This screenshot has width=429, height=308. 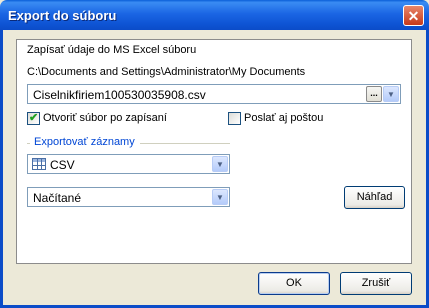 What do you see at coordinates (220, 197) in the screenshot?
I see `scope-dropdown-arrow: ▼` at bounding box center [220, 197].